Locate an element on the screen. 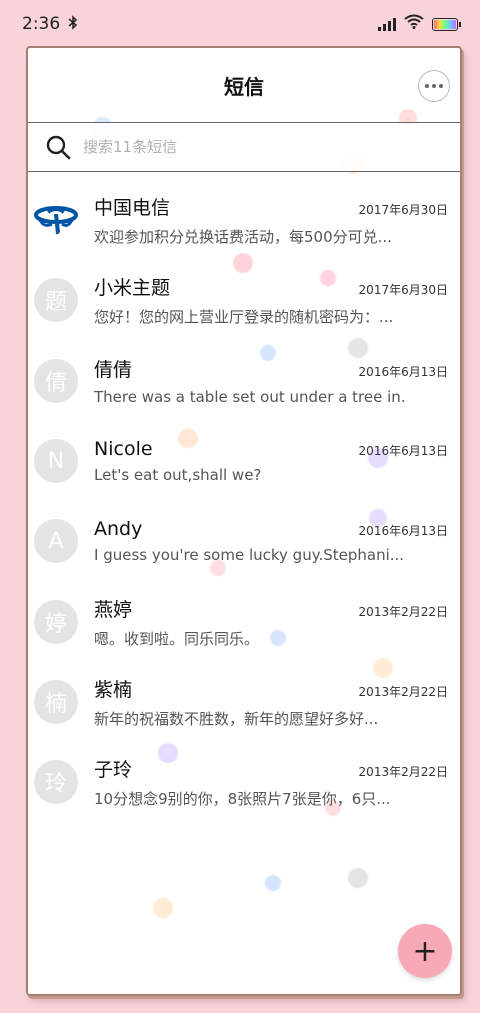 Image resolution: width=480 pixels, height=1013 pixels. contact-name: Nicole is located at coordinates (123, 449).